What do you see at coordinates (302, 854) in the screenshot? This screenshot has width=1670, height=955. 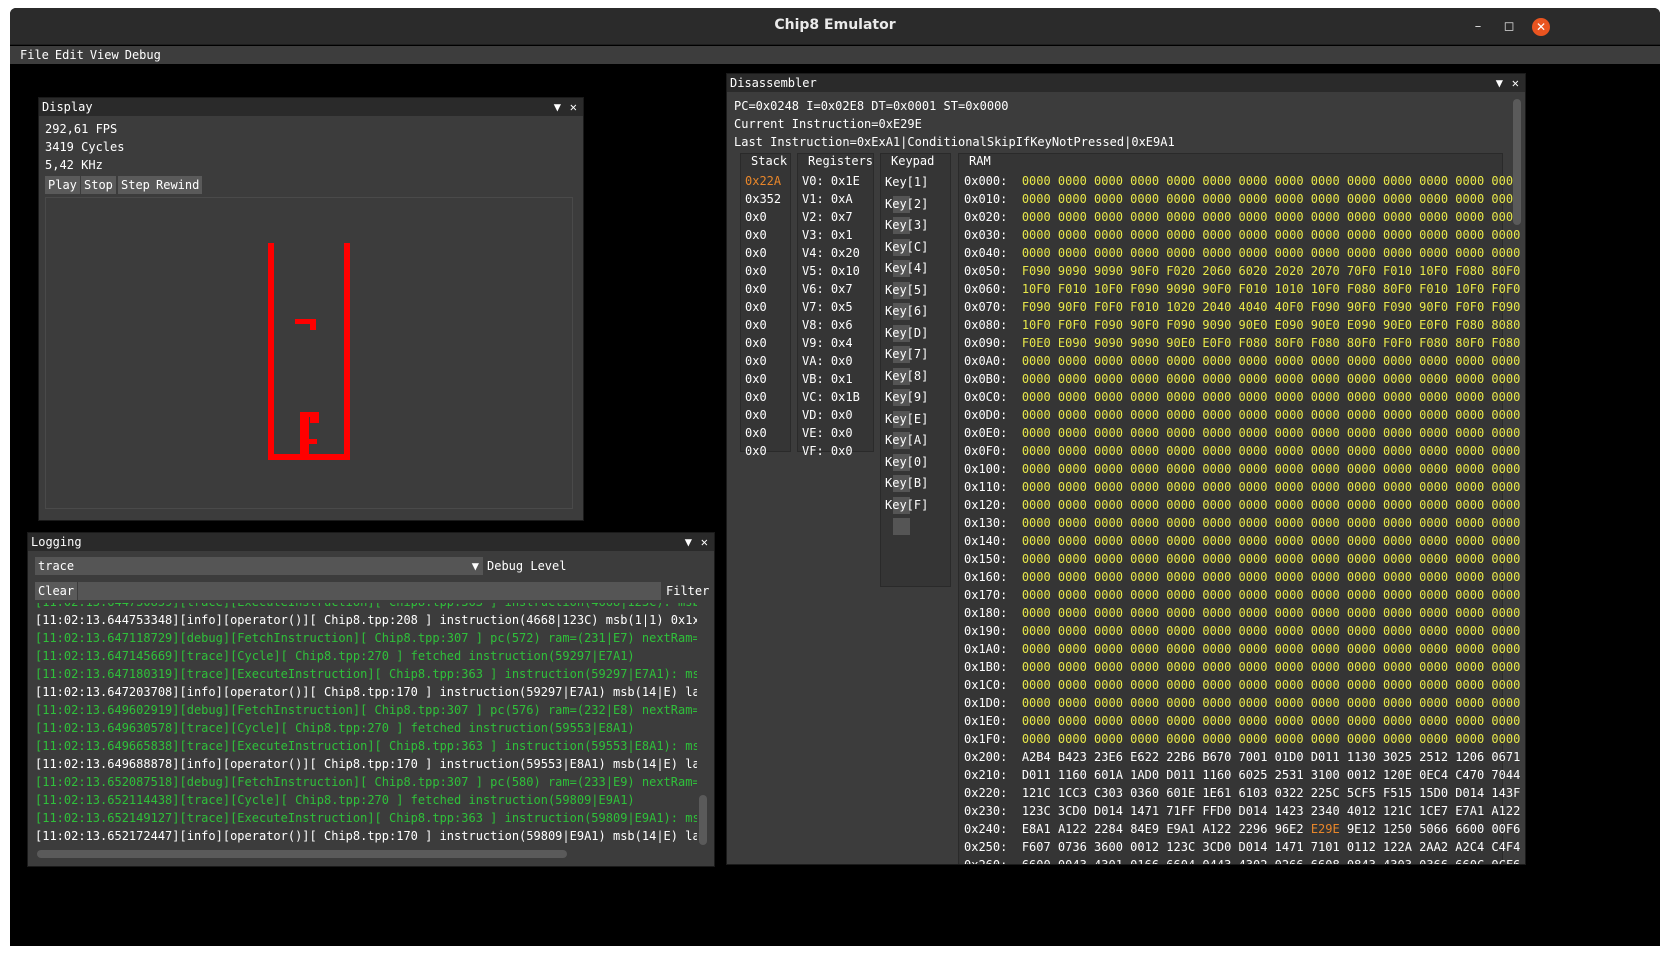 I see `log-horizontal-scrollbar` at bounding box center [302, 854].